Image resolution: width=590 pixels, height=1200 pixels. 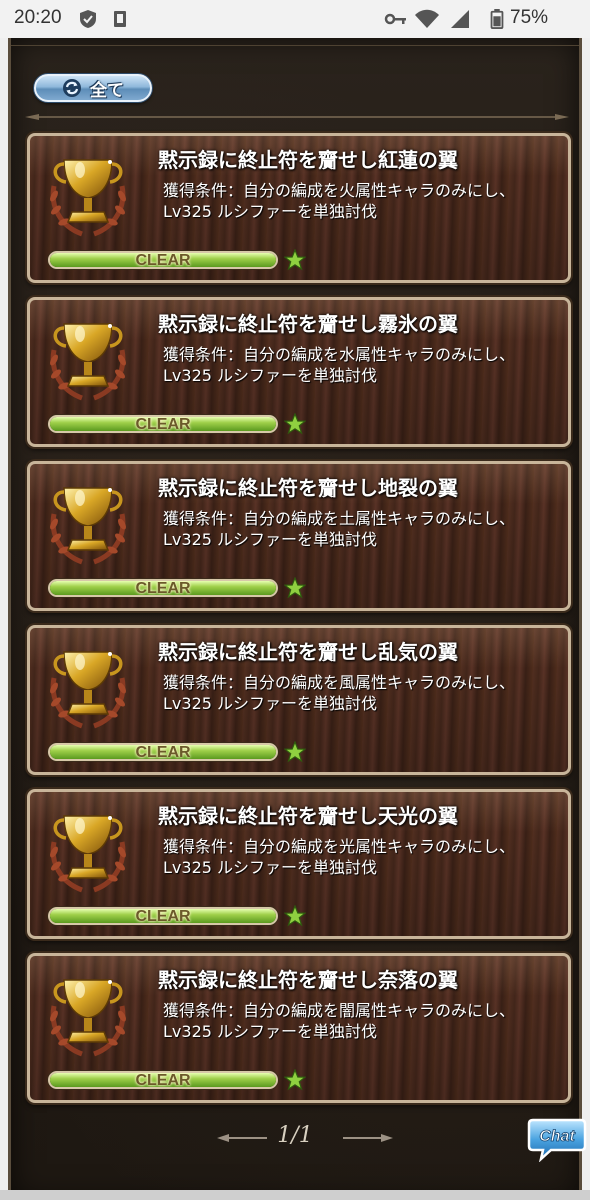 I want to click on refresh-icon, so click(x=72, y=88).